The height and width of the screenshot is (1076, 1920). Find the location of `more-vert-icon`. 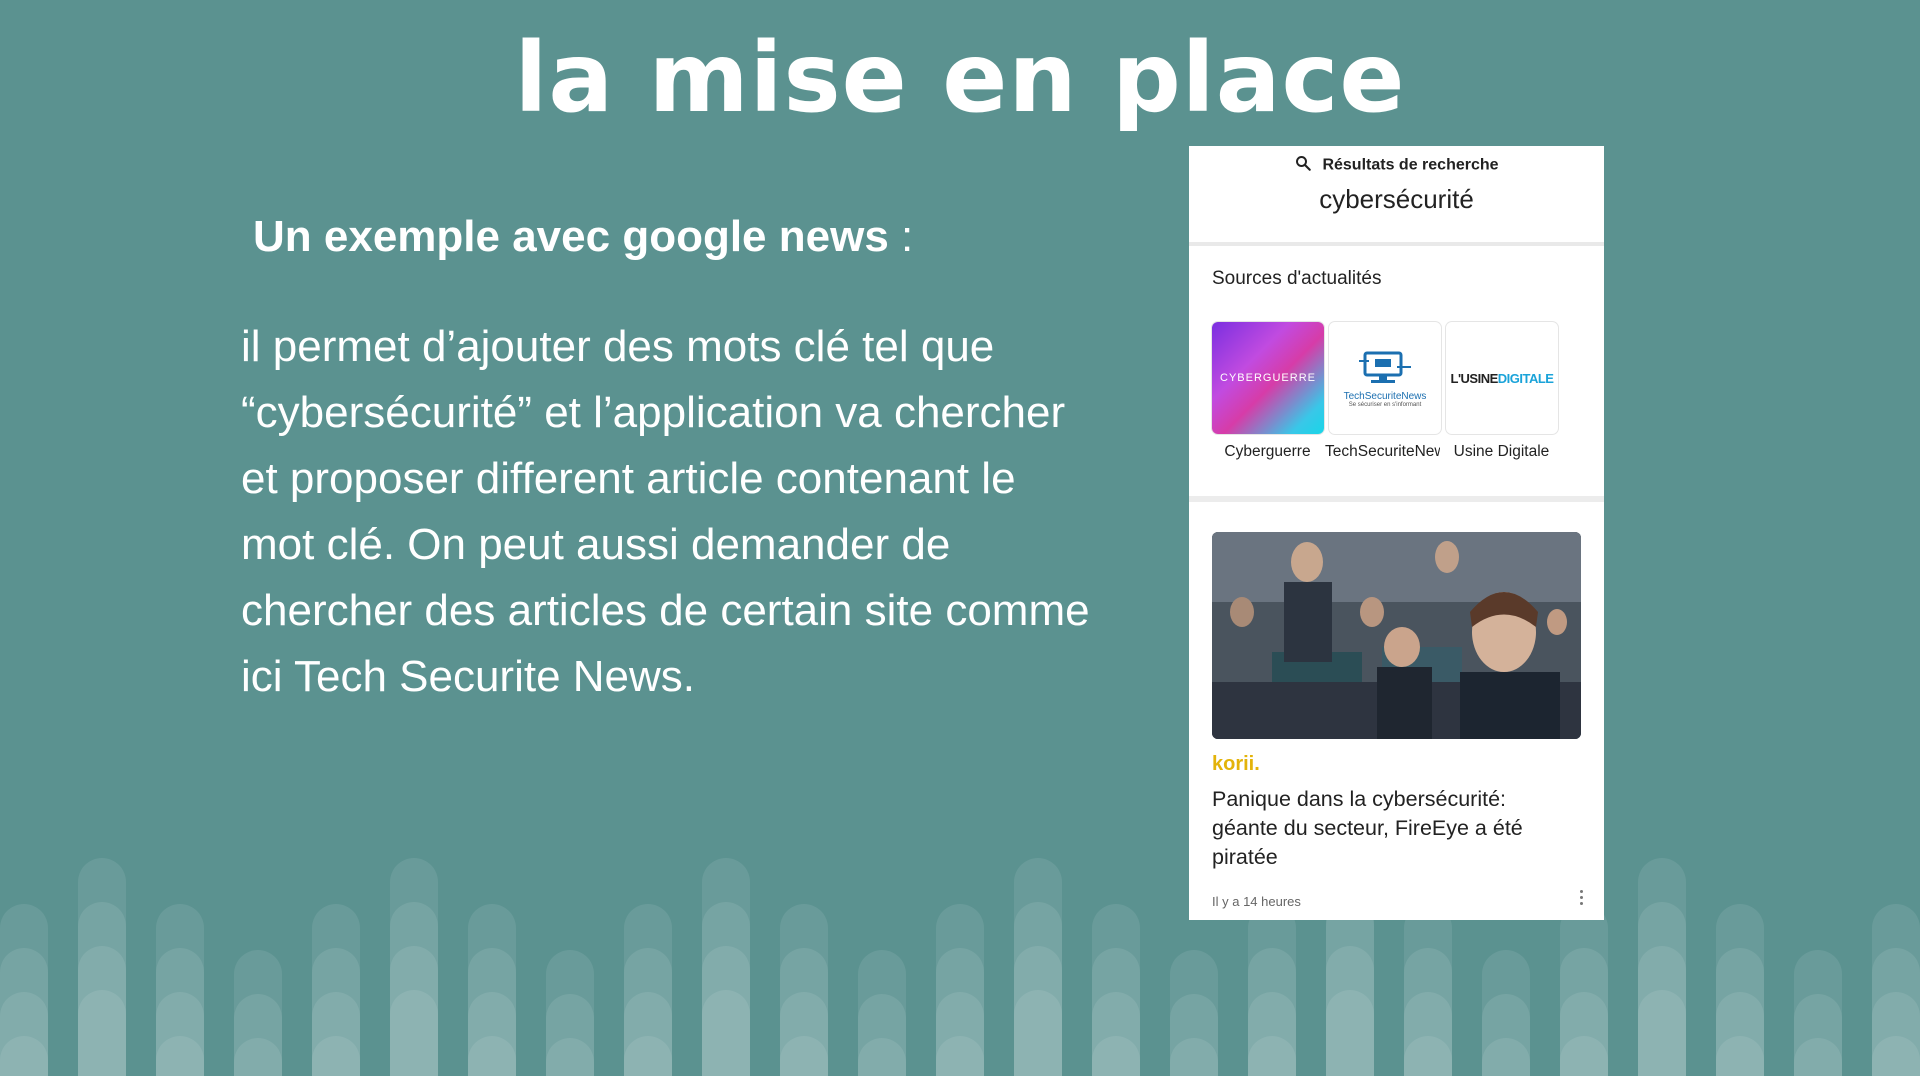

more-vert-icon is located at coordinates (1582, 899).